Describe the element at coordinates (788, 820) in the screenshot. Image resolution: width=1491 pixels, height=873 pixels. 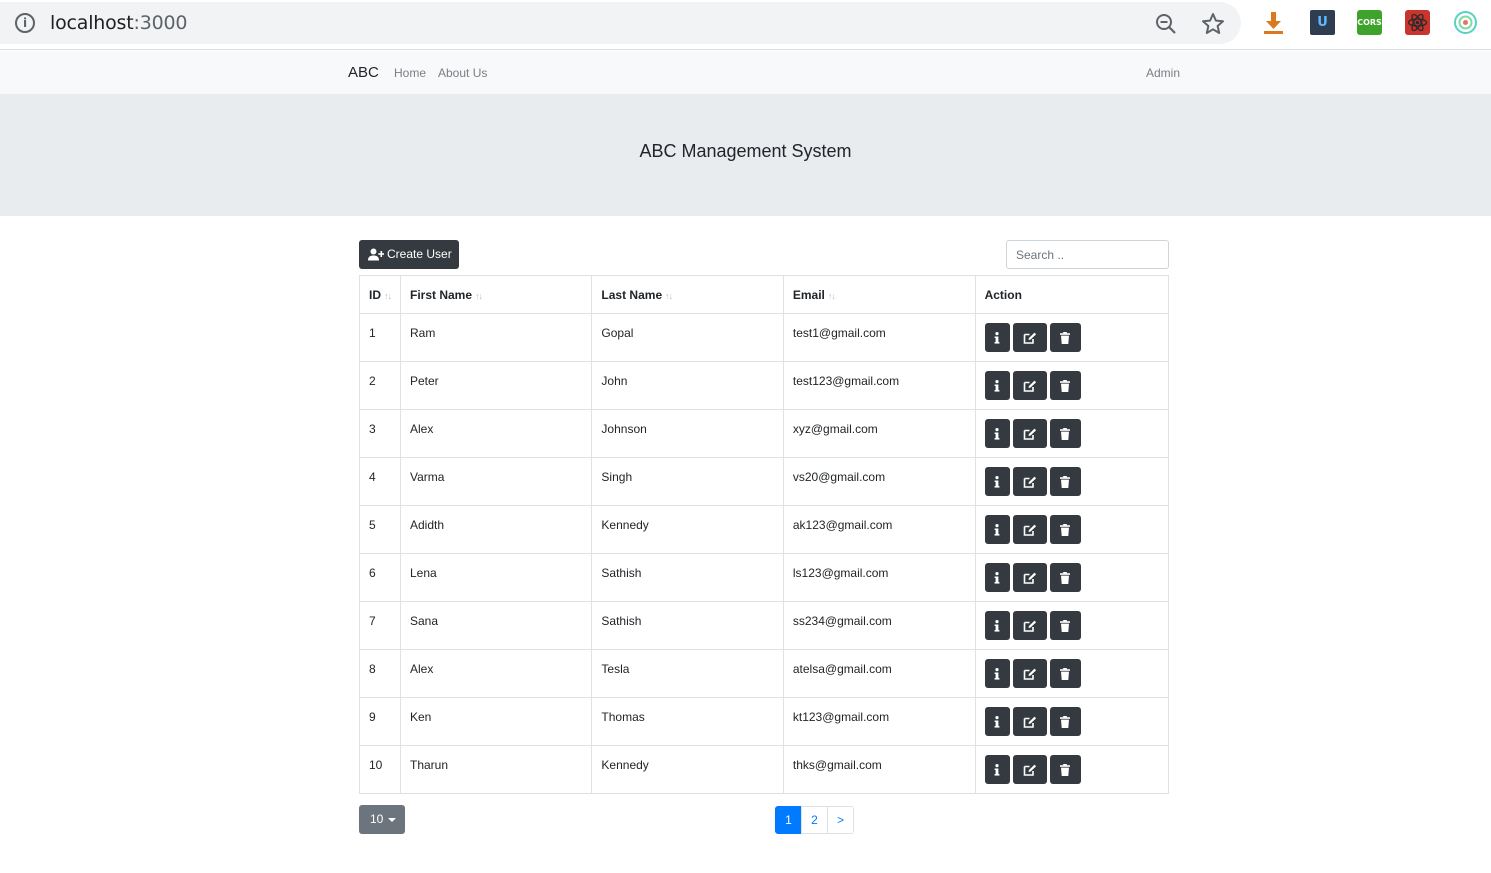
I see `page-button-1: 1` at that location.